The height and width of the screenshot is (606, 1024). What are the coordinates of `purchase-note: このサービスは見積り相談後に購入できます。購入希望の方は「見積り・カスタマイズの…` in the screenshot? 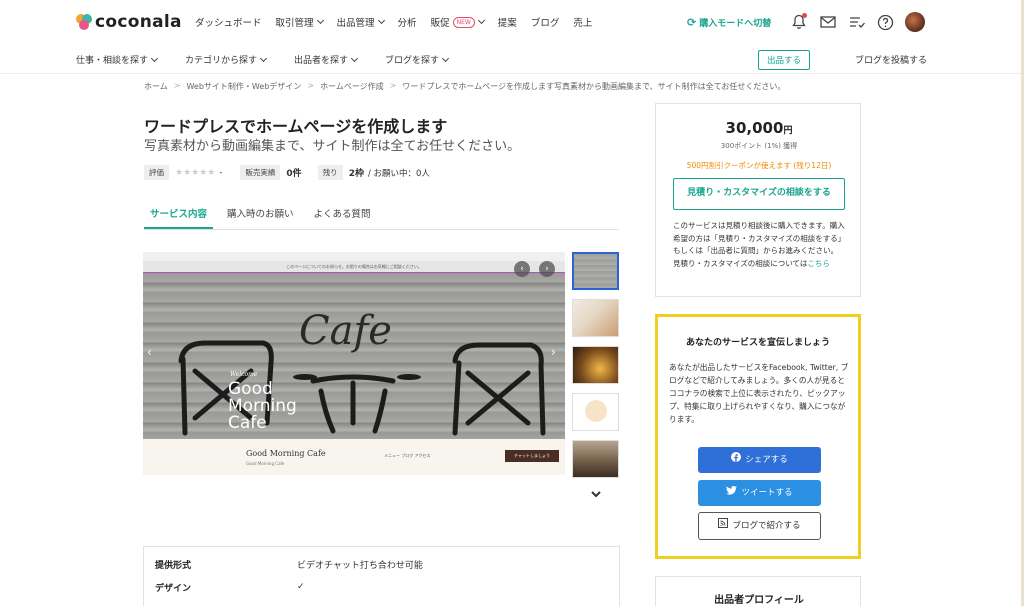 It's located at (759, 244).